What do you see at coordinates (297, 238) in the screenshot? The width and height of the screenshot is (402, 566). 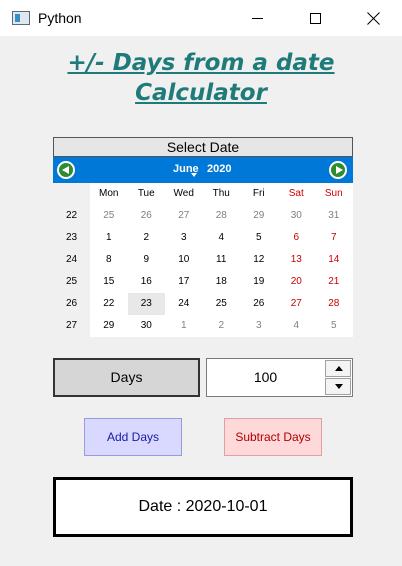 I see `calendar-day: 6` at bounding box center [297, 238].